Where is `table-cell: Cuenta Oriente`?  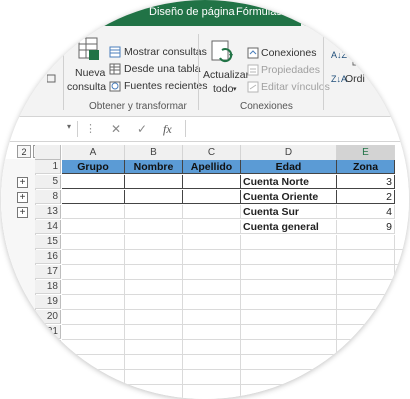 table-cell: Cuenta Oriente is located at coordinates (289, 197).